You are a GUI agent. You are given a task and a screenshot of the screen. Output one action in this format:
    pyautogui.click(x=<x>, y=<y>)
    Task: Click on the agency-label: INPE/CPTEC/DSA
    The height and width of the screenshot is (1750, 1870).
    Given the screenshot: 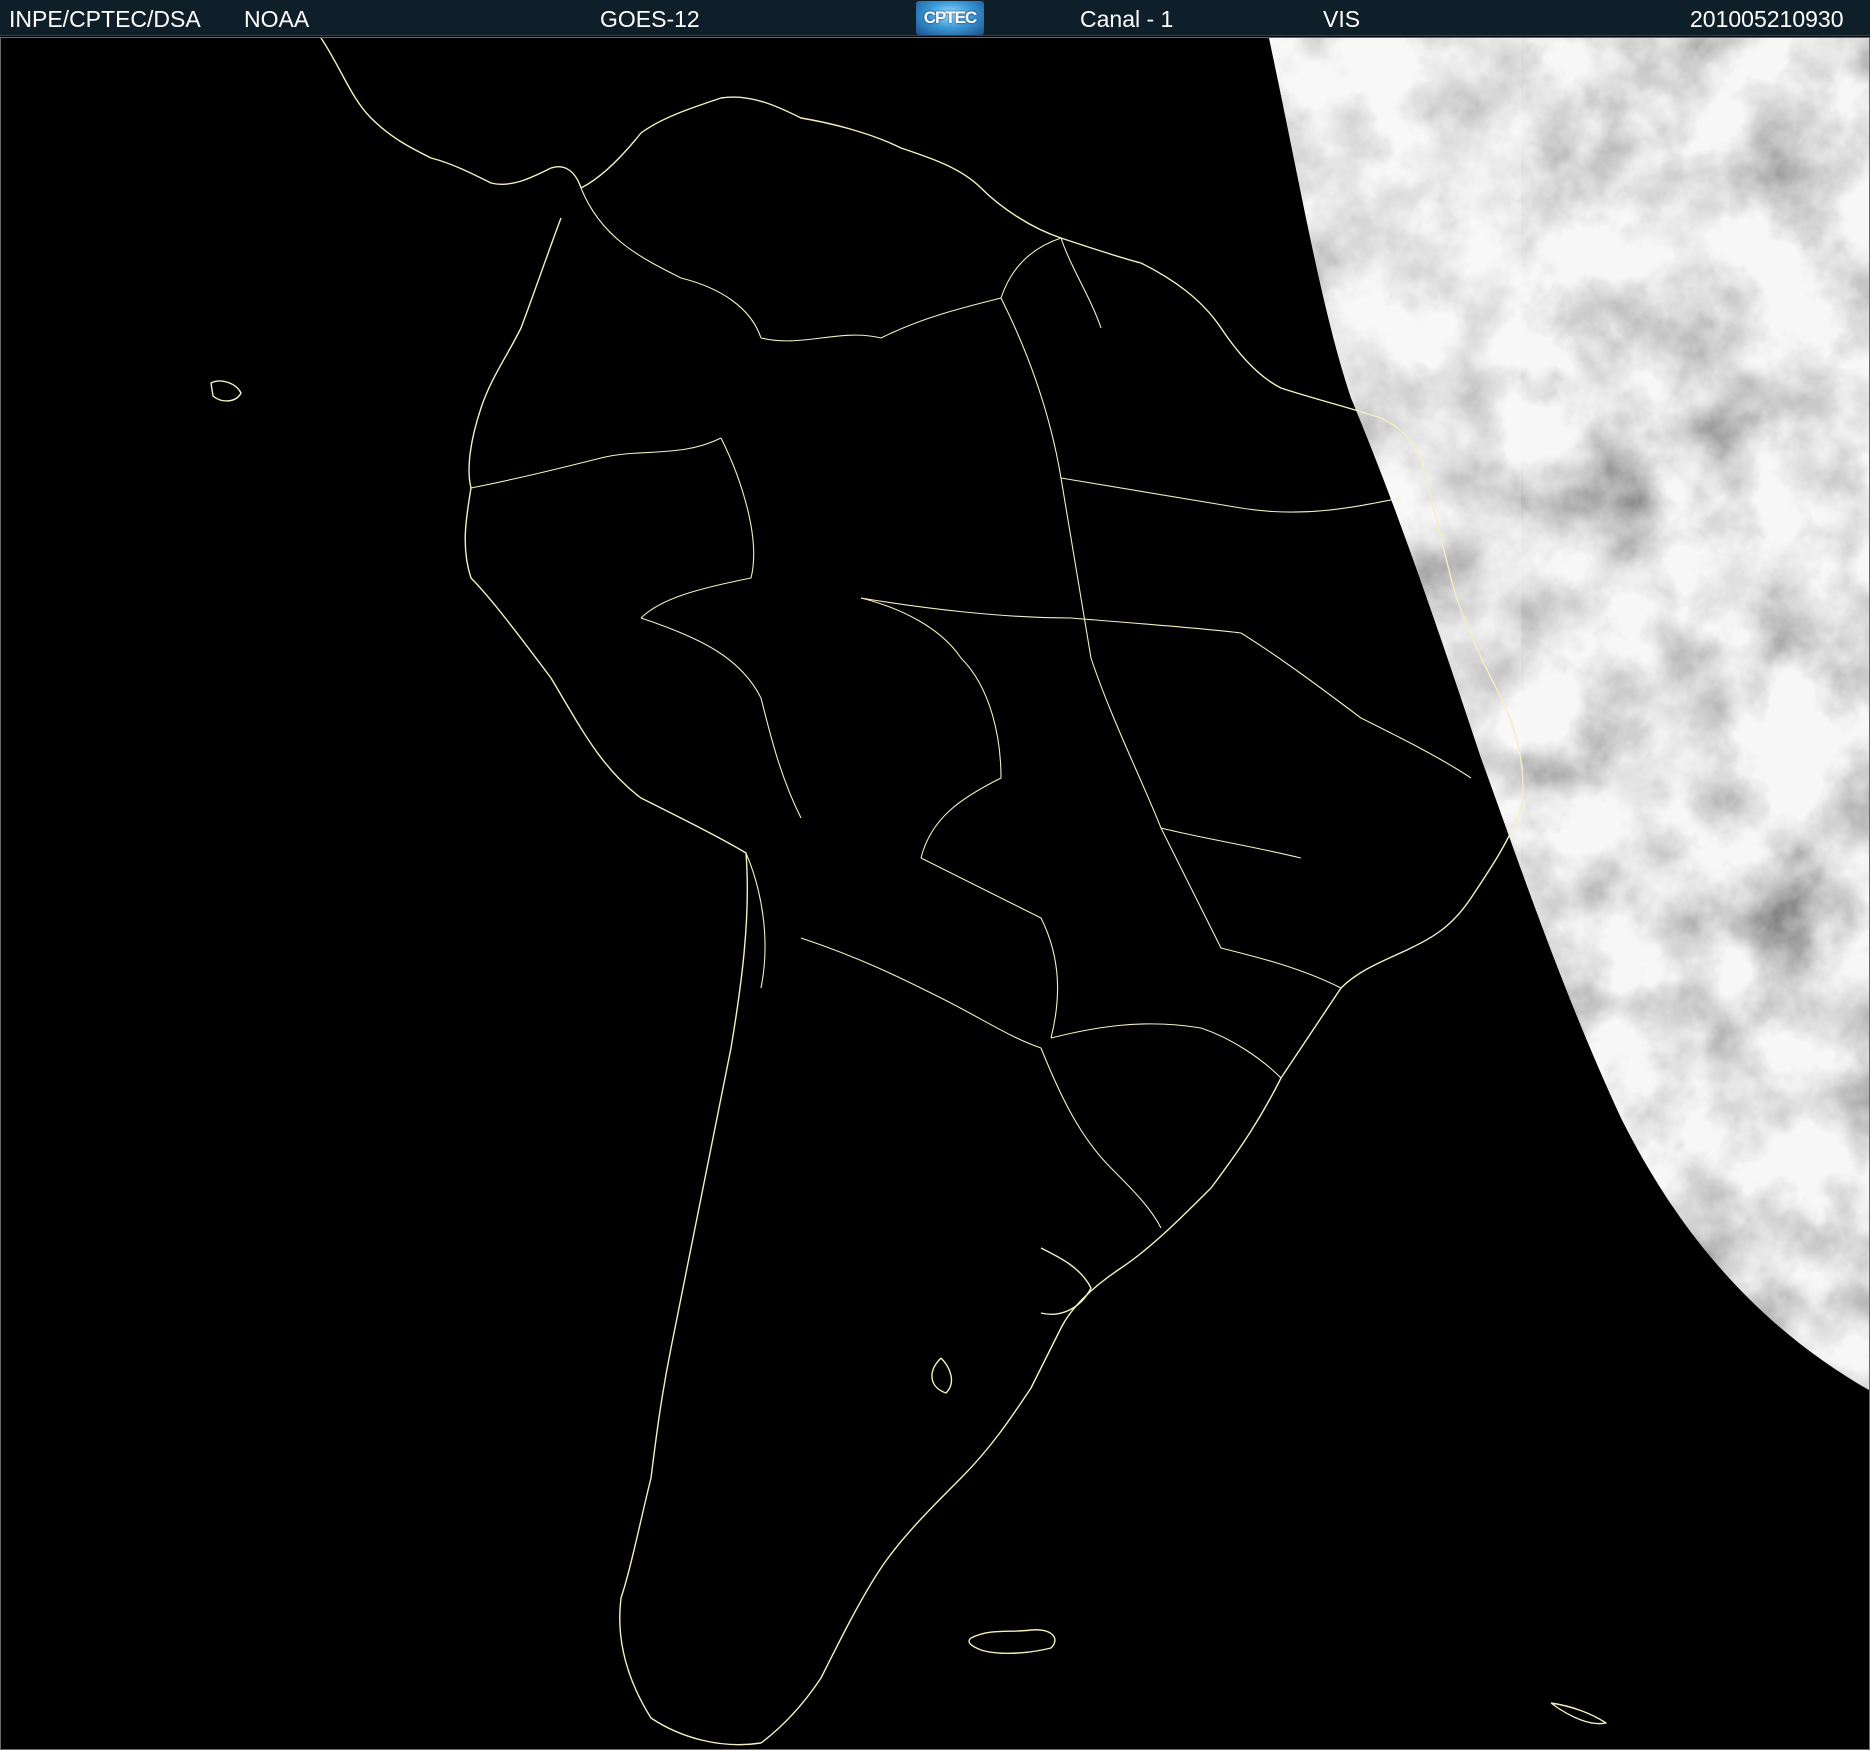 What is the action you would take?
    pyautogui.click(x=105, y=19)
    